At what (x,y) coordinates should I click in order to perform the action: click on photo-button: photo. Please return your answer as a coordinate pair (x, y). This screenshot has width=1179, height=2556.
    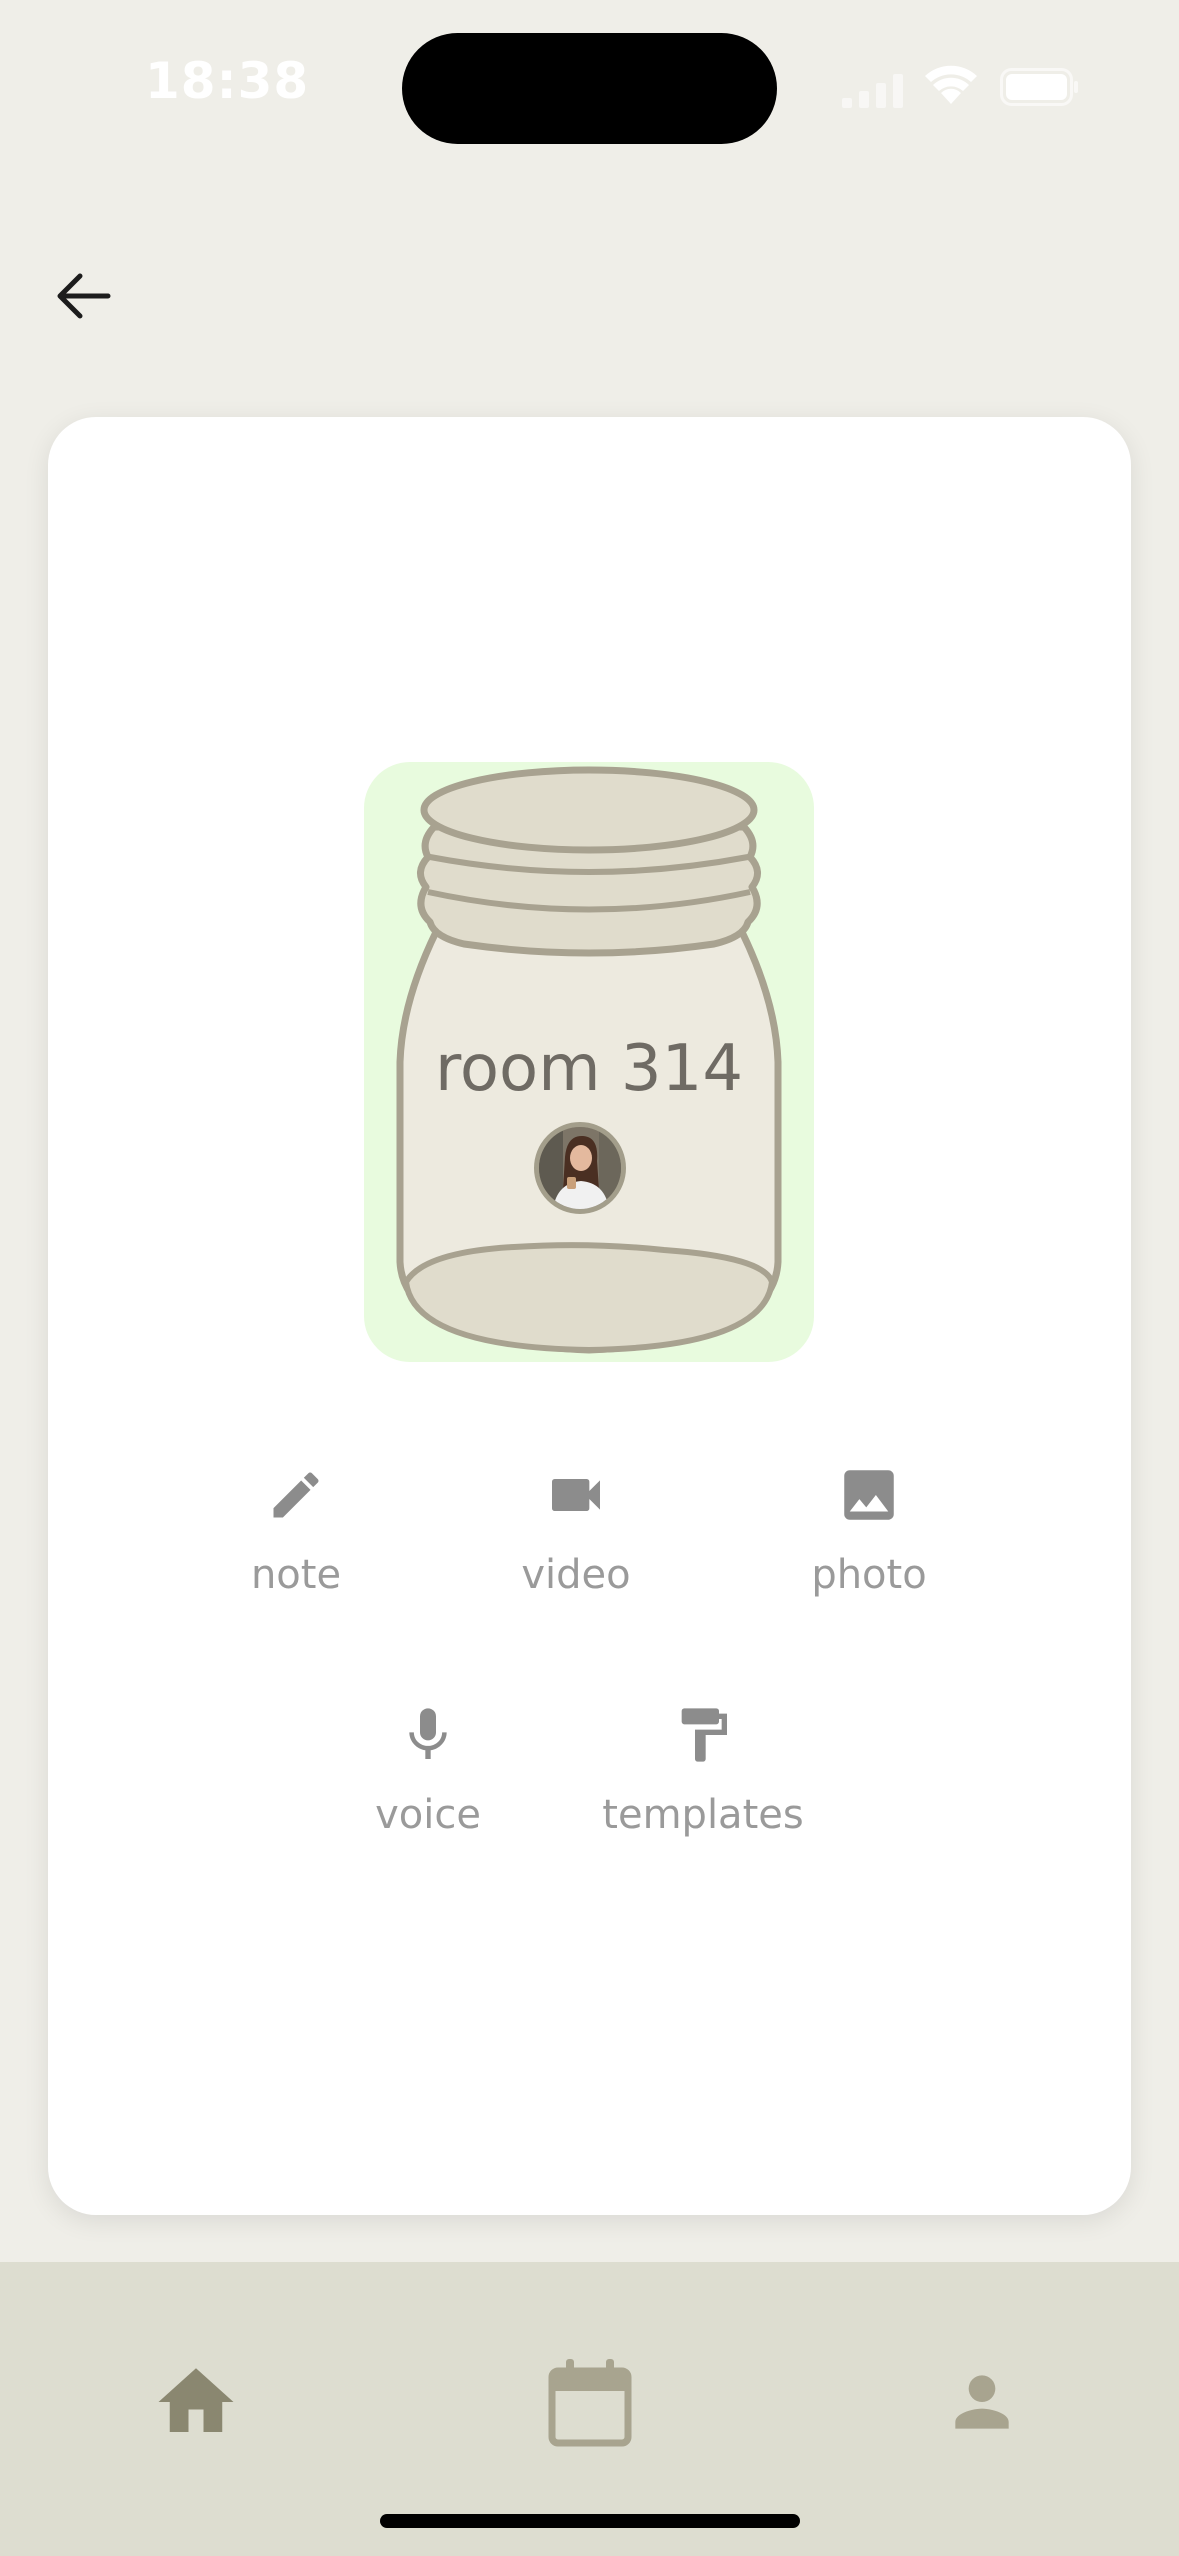
    Looking at the image, I should click on (869, 1529).